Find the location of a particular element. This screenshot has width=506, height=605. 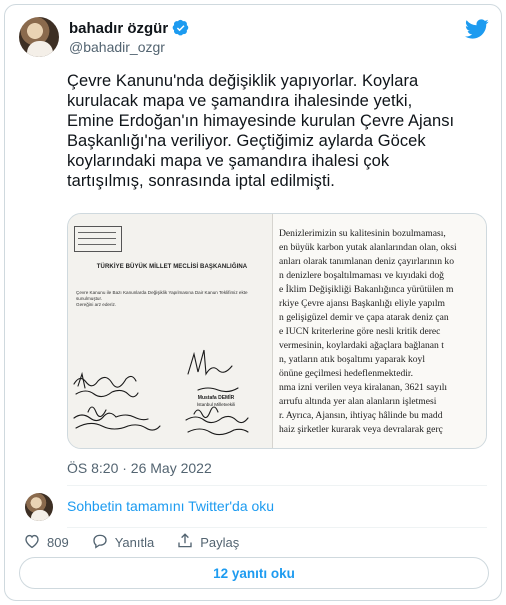

tweet-timestamp: ÖS 8:20 · 26 May 2022 is located at coordinates (139, 468).